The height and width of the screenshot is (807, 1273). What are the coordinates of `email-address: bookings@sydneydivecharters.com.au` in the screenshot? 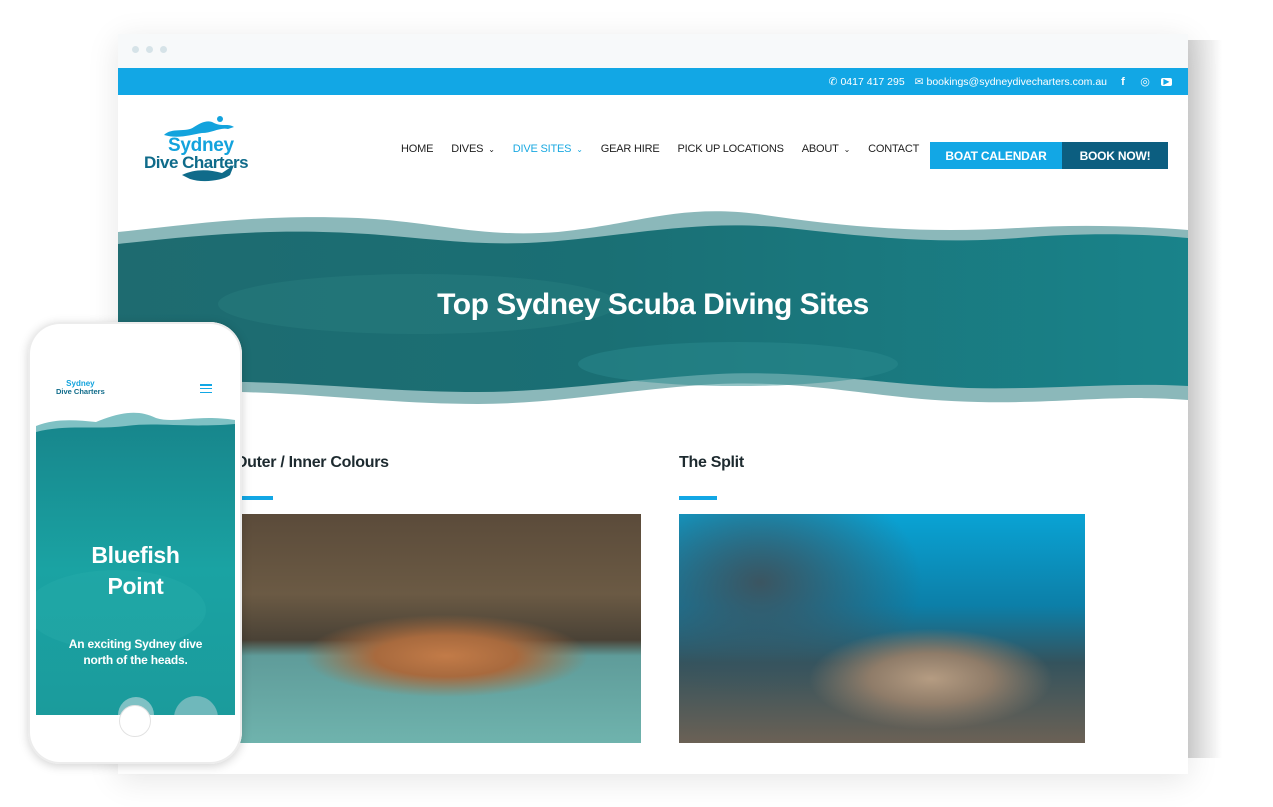 It's located at (1017, 81).